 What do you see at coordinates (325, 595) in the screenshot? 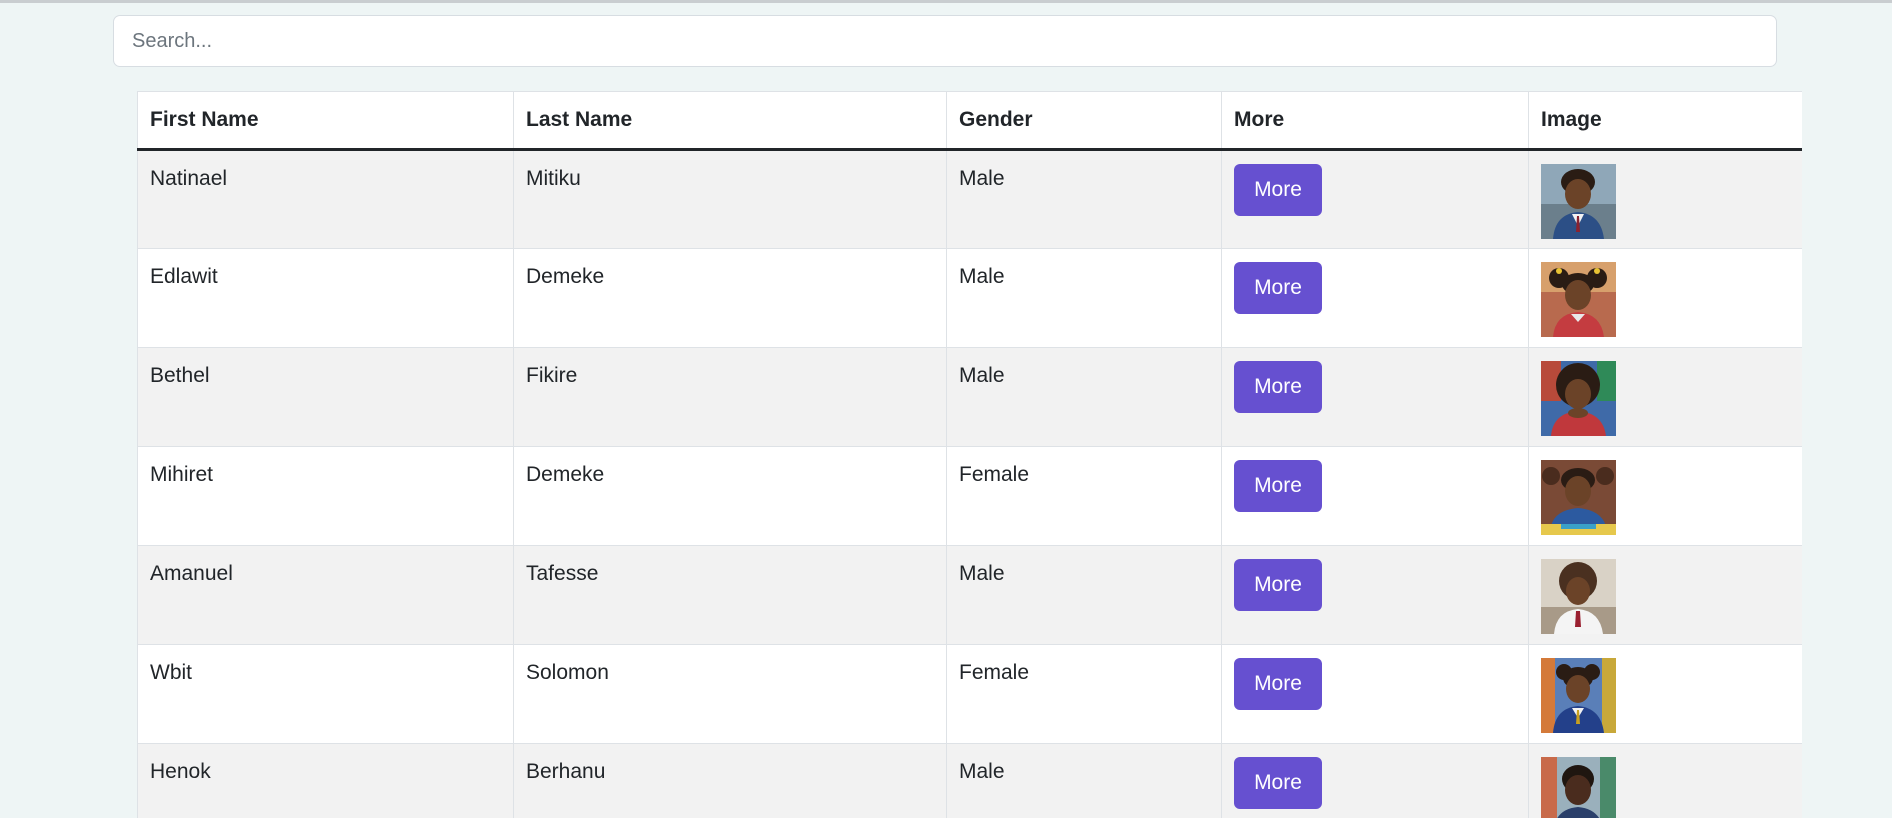
I see `first-name-cell: Amanuel` at bounding box center [325, 595].